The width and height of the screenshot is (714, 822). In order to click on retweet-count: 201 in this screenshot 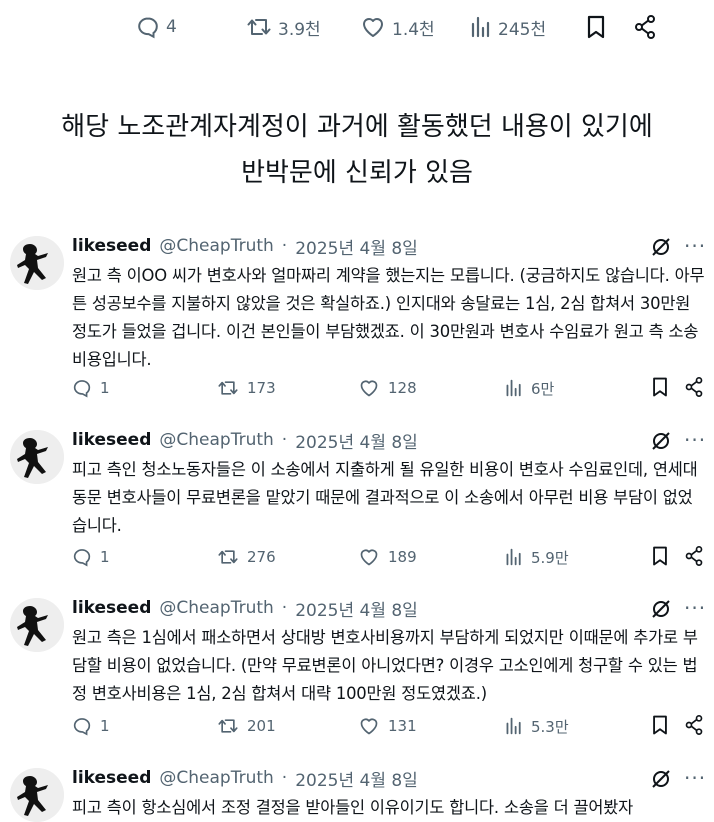, I will do `click(261, 726)`.